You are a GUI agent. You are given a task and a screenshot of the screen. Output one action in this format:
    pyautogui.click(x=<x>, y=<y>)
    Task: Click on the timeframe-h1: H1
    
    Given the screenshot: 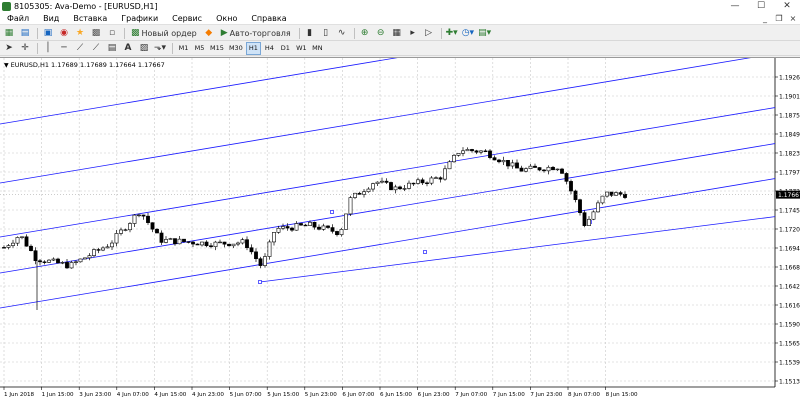 What is the action you would take?
    pyautogui.click(x=253, y=48)
    